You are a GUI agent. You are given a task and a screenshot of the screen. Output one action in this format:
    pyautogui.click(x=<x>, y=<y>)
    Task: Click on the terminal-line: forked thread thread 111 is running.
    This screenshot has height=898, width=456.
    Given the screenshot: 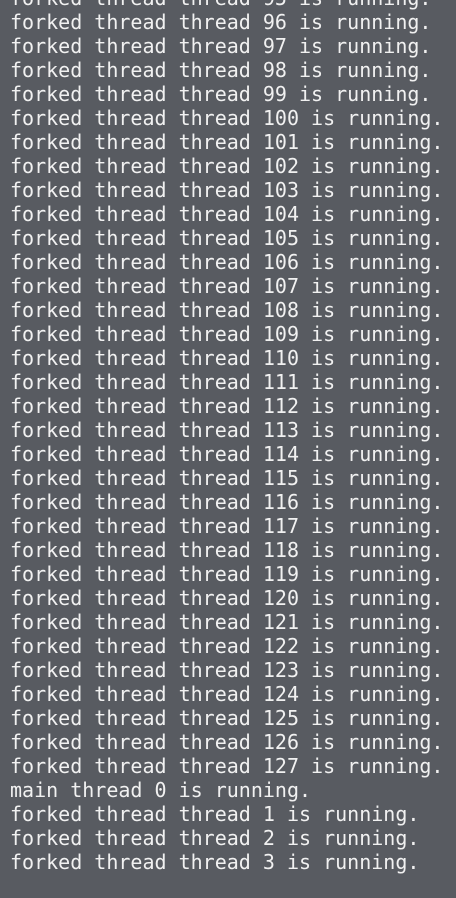 What is the action you would take?
    pyautogui.click(x=227, y=382)
    